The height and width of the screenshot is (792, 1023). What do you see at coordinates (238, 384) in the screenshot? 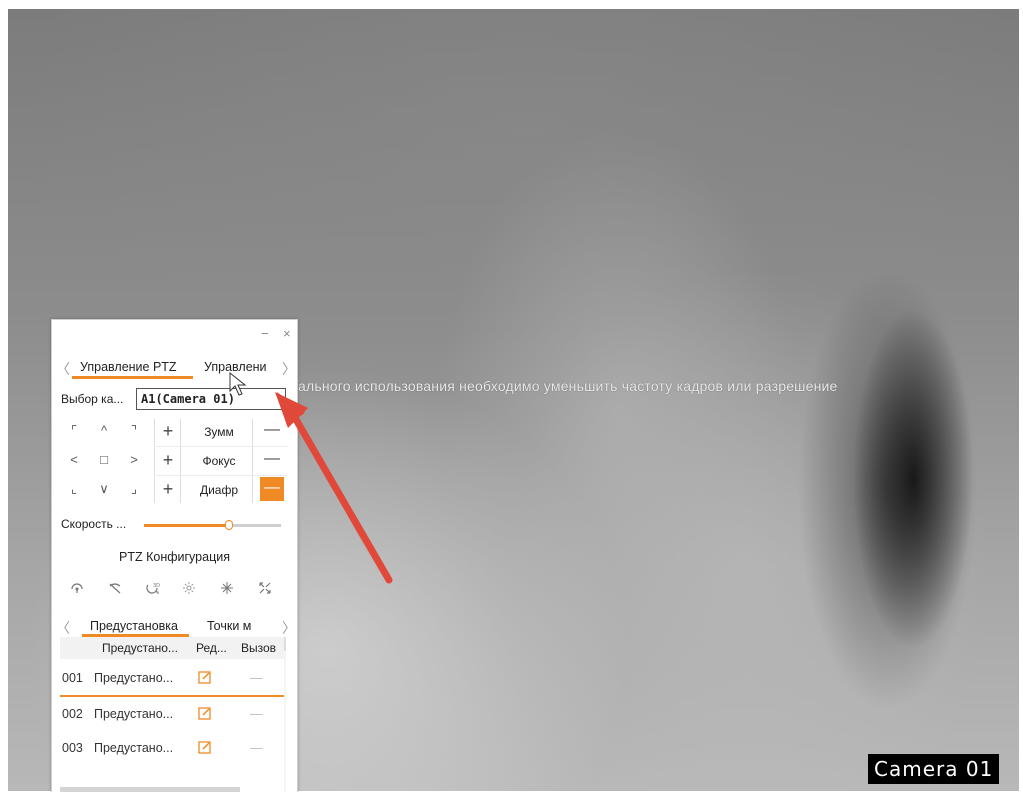
I see `mouse-cursor-icon` at bounding box center [238, 384].